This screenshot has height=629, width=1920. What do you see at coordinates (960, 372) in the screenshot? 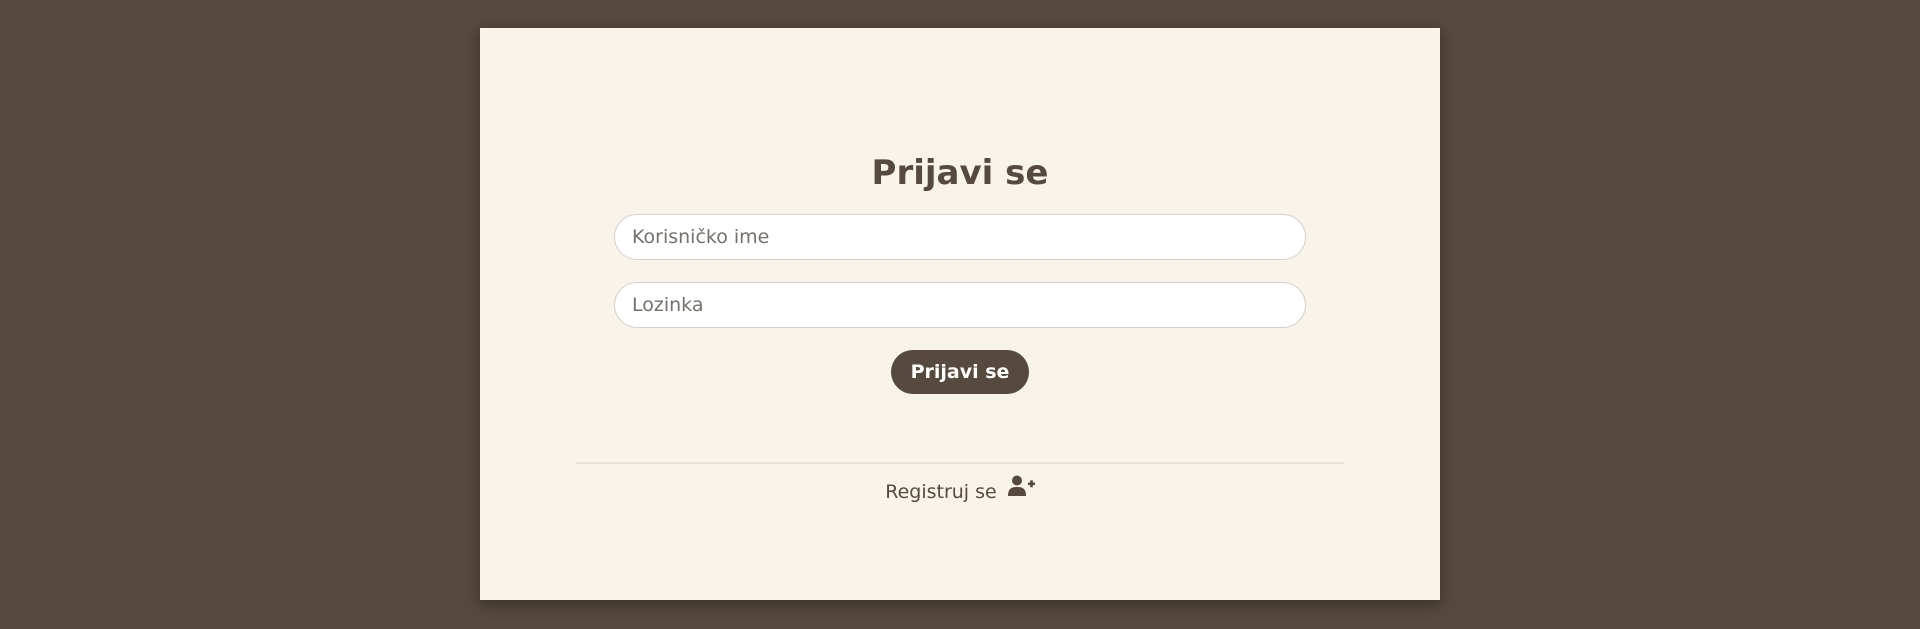
I see `login-button: Prijavi se` at bounding box center [960, 372].